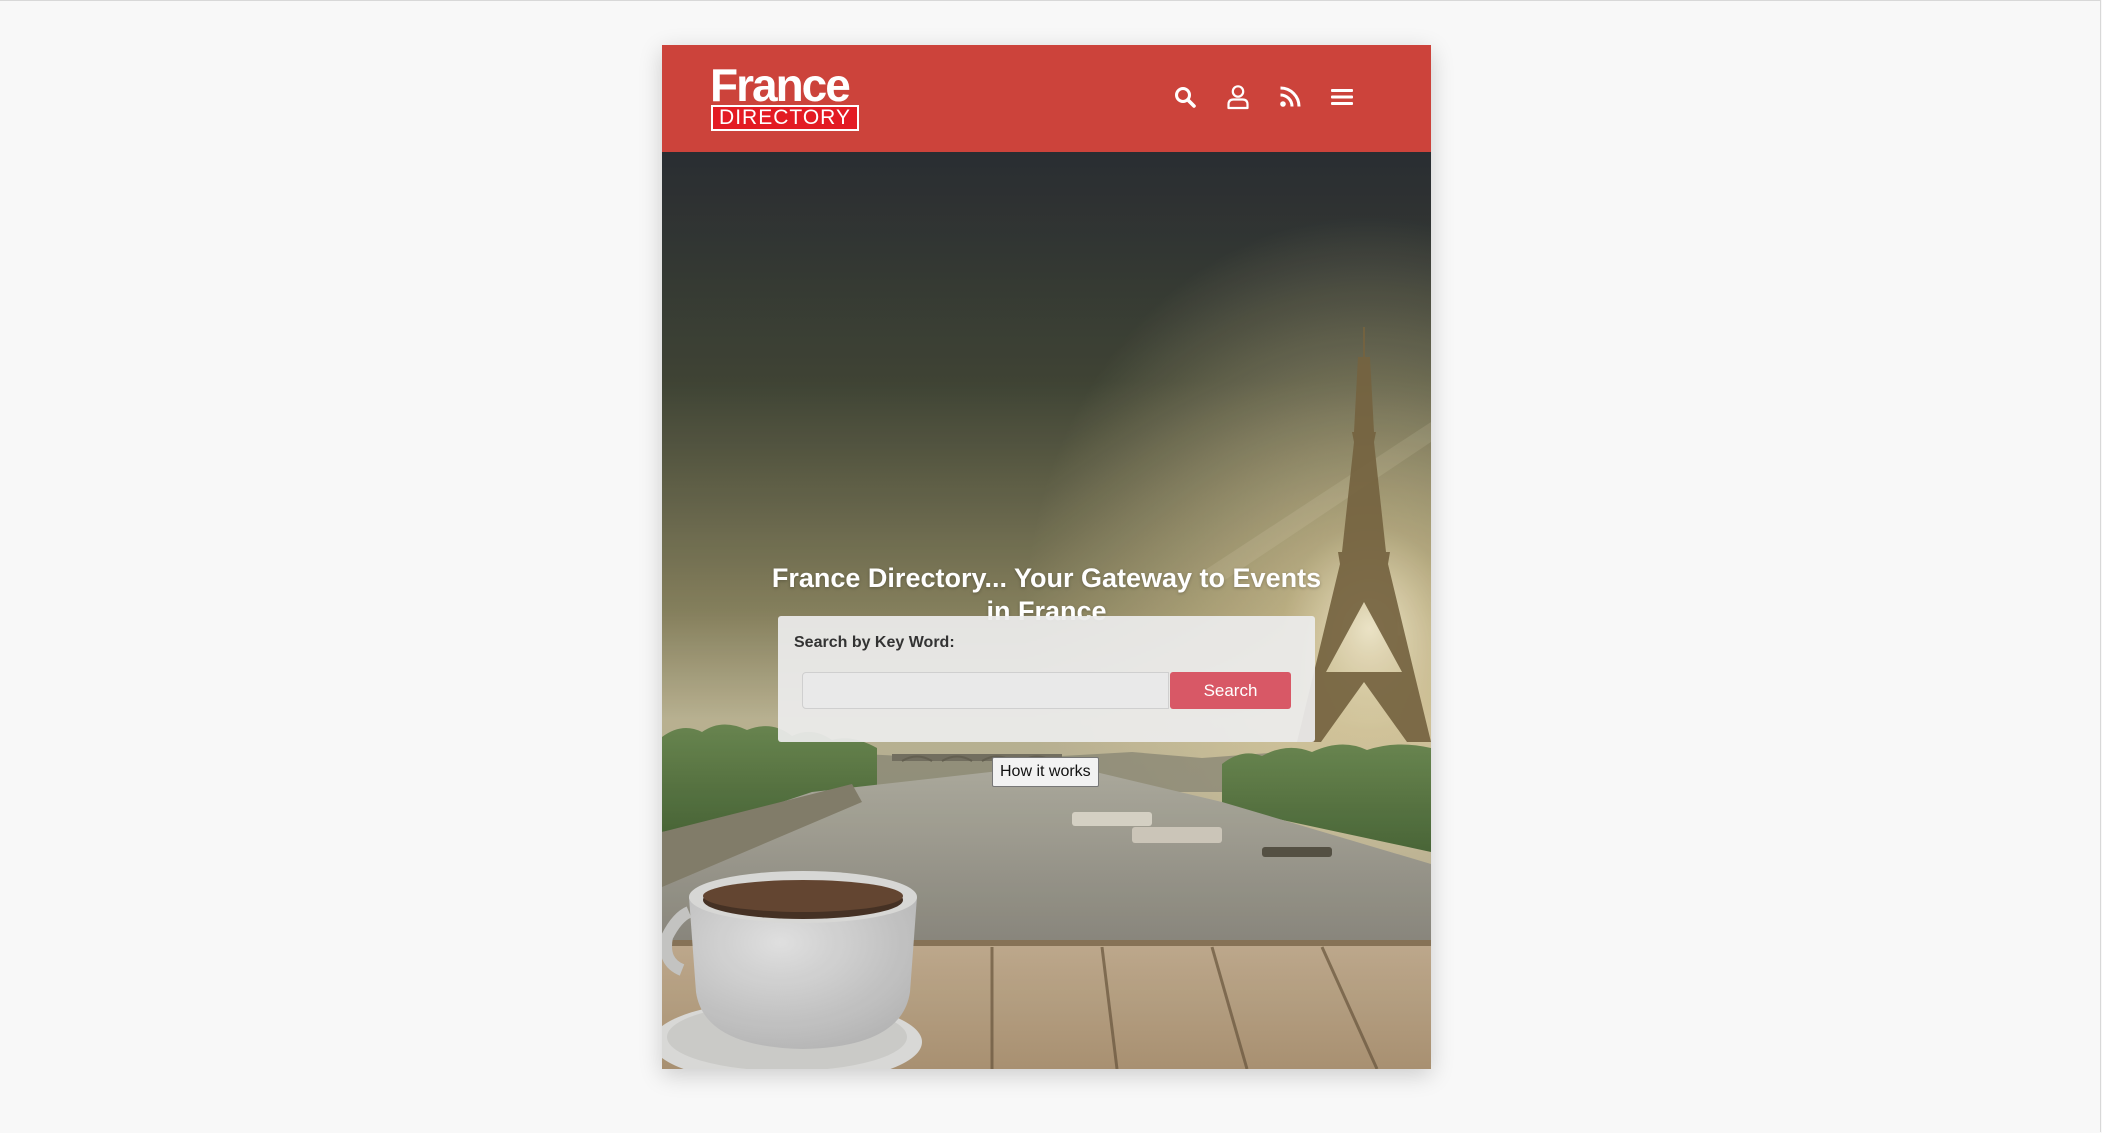 This screenshot has height=1133, width=2102. Describe the element at coordinates (985, 690) in the screenshot. I see `search-input` at that location.